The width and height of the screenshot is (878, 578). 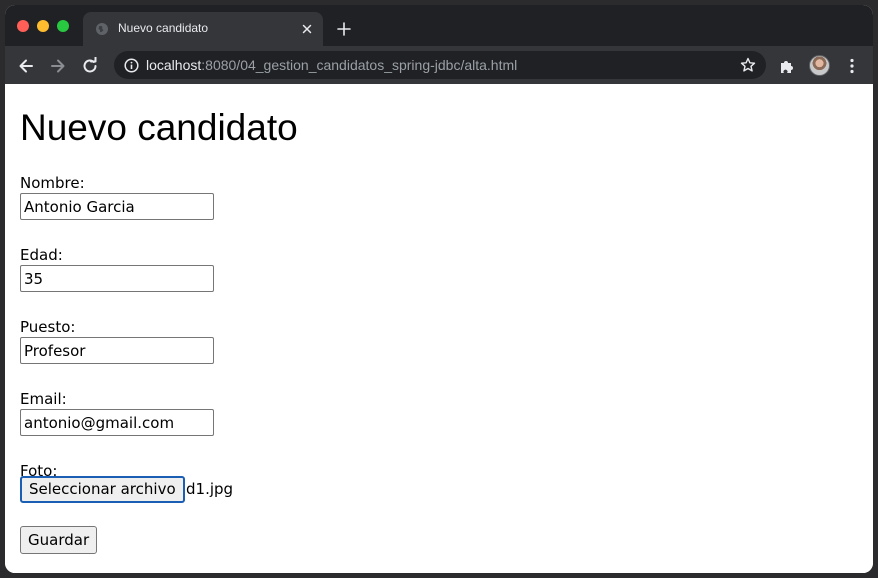 What do you see at coordinates (131, 65) in the screenshot?
I see `info-icon` at bounding box center [131, 65].